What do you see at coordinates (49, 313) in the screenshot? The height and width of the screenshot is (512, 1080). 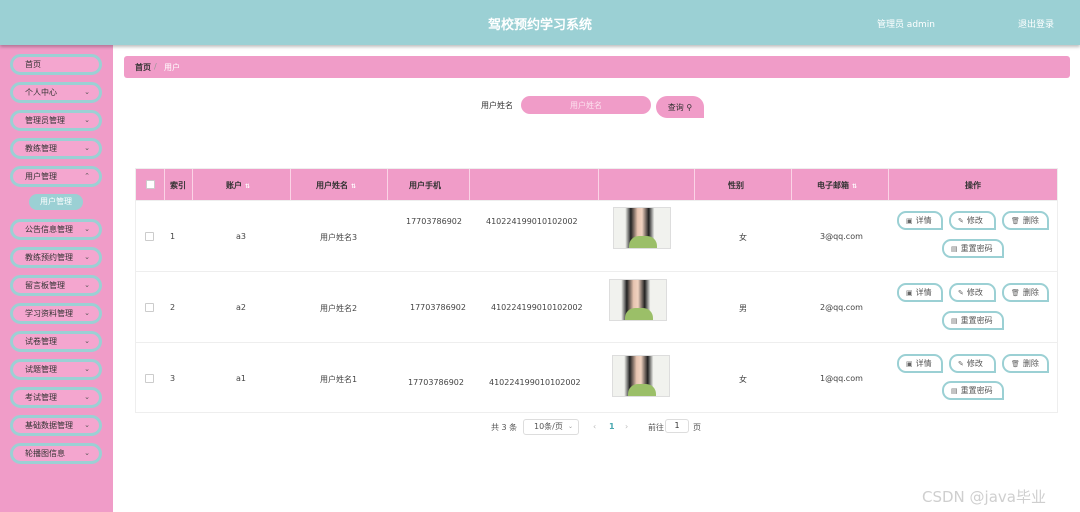 I see `sidebar-item-label: 学习资料管理` at bounding box center [49, 313].